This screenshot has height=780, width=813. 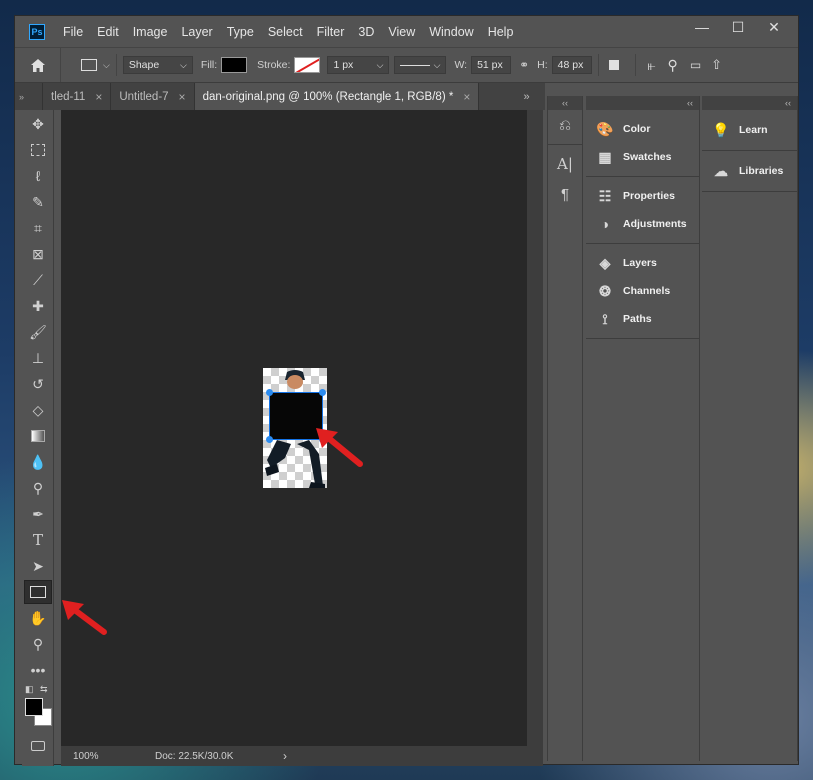 What do you see at coordinates (38, 618) in the screenshot?
I see `hand-tool: ✋` at bounding box center [38, 618].